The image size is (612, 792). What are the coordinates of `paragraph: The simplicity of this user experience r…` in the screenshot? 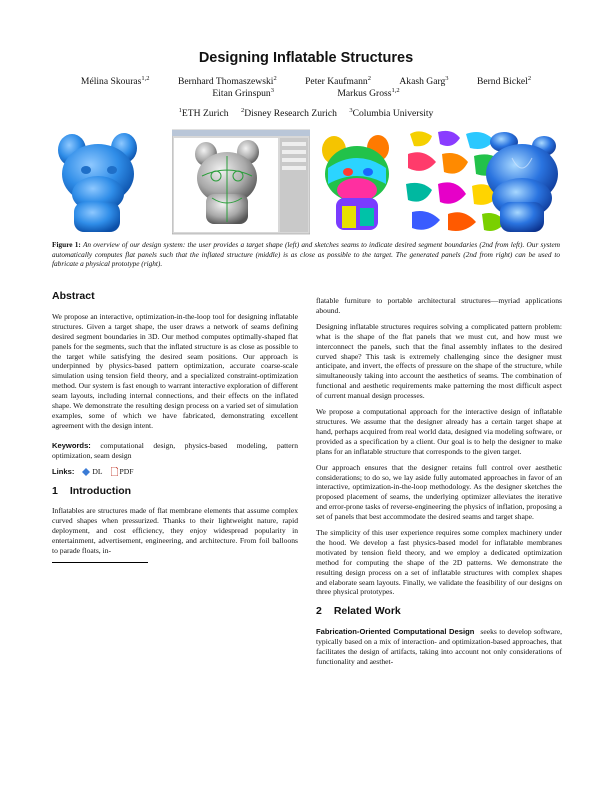 It's located at (439, 562).